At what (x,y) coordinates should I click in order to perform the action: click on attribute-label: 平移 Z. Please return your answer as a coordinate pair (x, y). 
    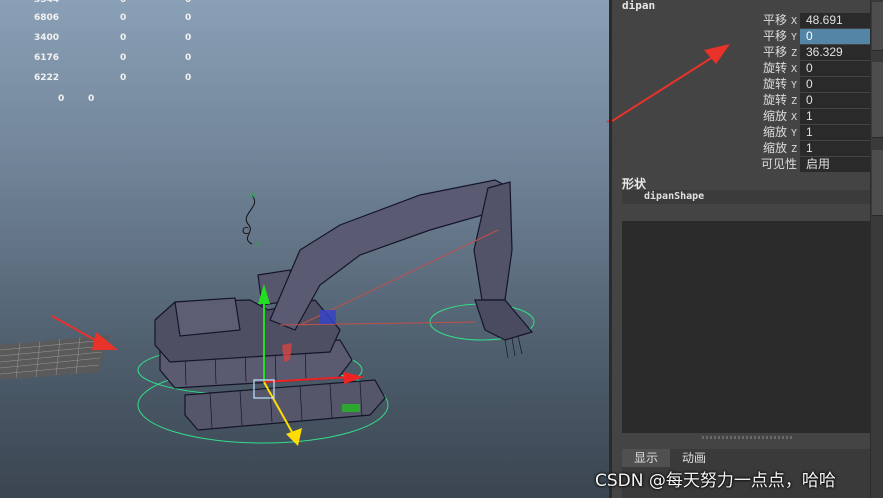
    Looking at the image, I should click on (780, 53).